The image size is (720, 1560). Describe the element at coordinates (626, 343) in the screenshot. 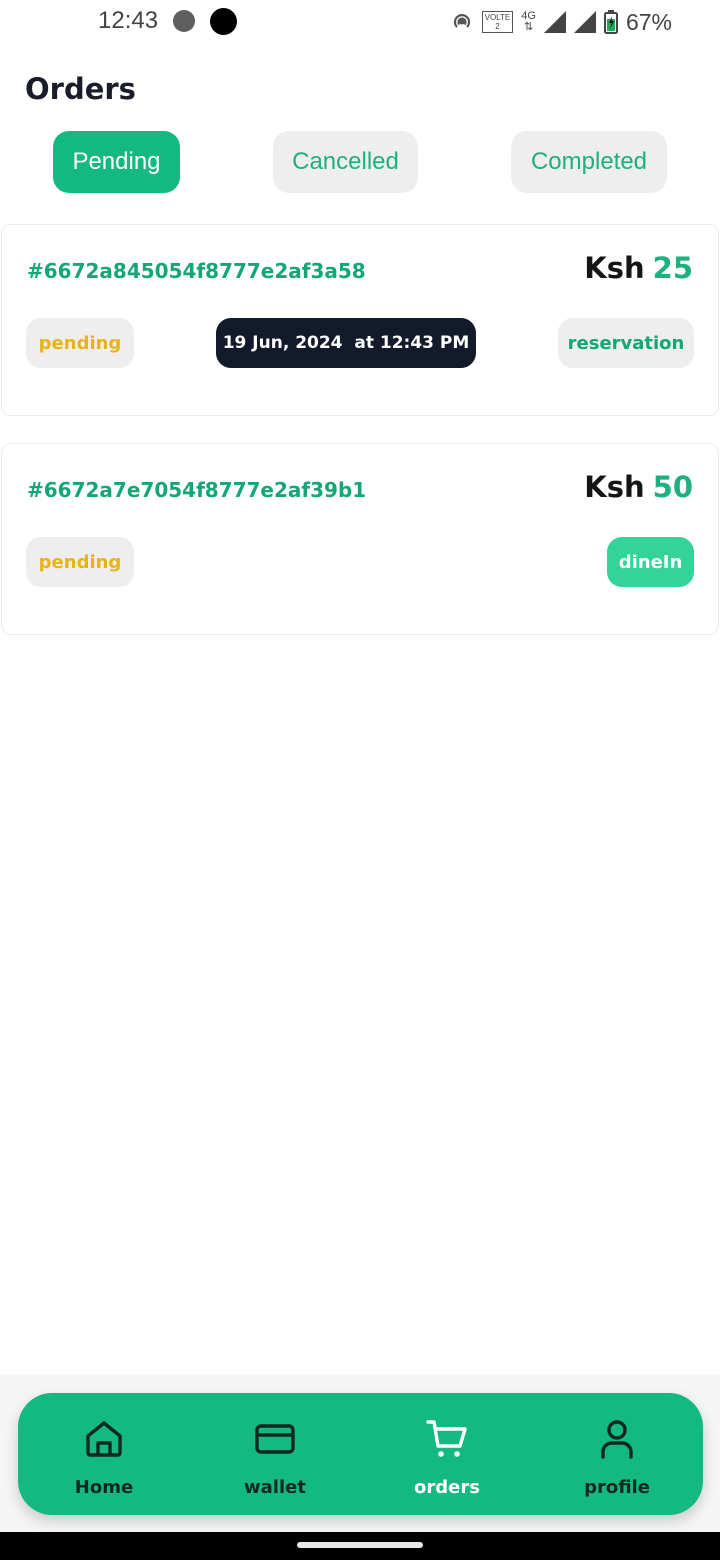

I see `order-type-badge: reservation` at that location.